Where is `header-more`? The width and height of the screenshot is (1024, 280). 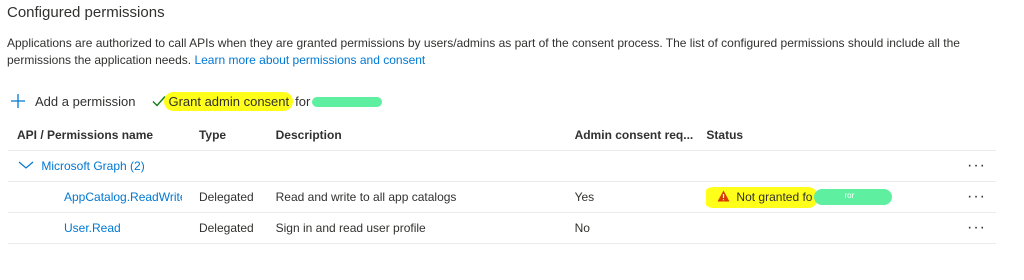 header-more is located at coordinates (972, 135).